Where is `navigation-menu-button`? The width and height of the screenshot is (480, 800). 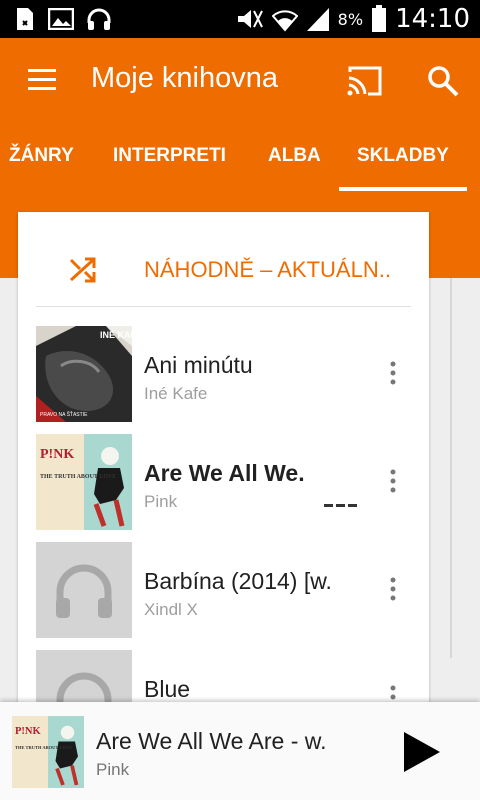
navigation-menu-button is located at coordinates (42, 80).